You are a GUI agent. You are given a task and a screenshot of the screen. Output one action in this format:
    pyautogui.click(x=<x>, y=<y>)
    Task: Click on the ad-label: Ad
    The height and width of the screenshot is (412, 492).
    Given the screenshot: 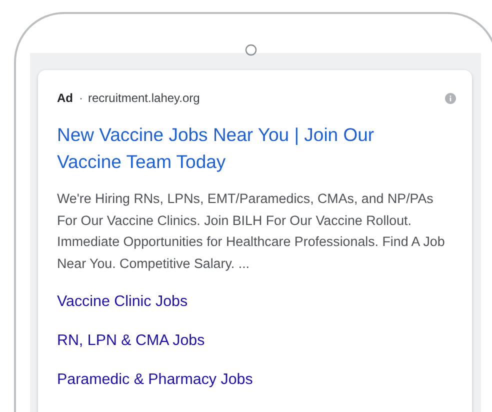 What is the action you would take?
    pyautogui.click(x=65, y=98)
    